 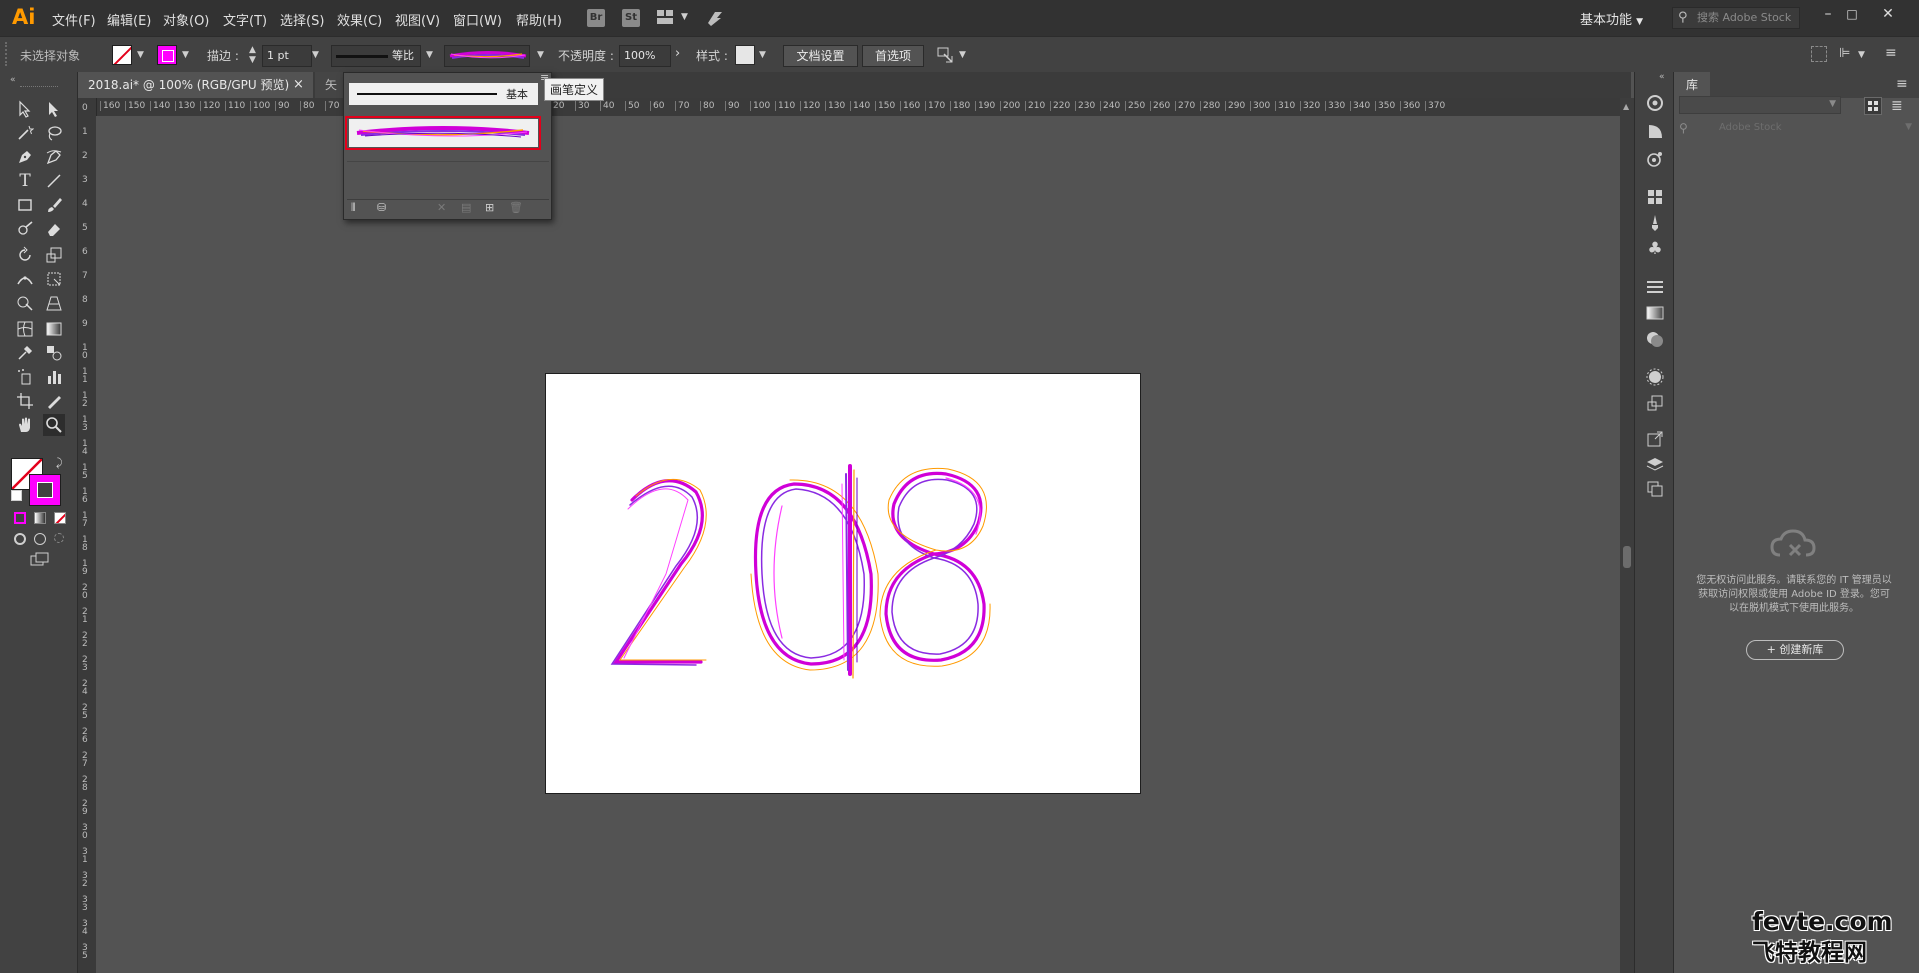 What do you see at coordinates (45, 490) in the screenshot?
I see `stroke-color-box` at bounding box center [45, 490].